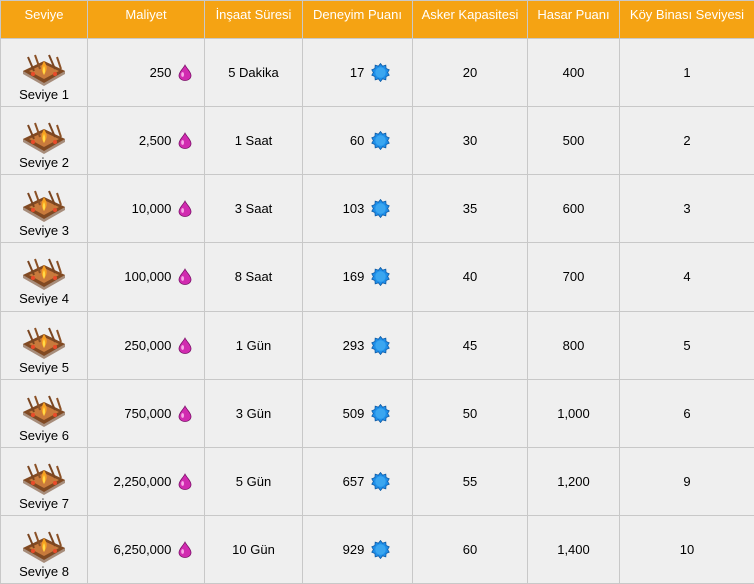  Describe the element at coordinates (573, 481) in the screenshot. I see `hitpoints-cell: 1,200` at that location.